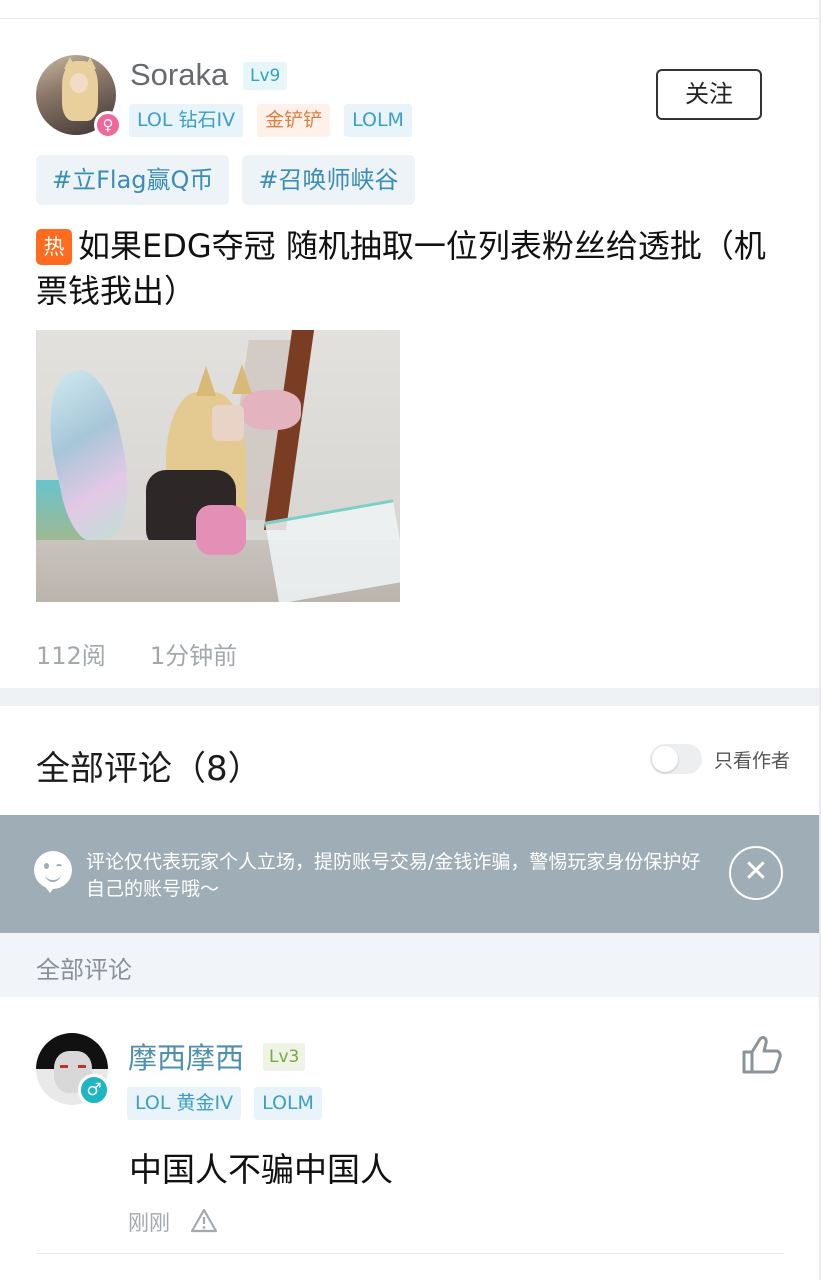 The width and height of the screenshot is (821, 1280). What do you see at coordinates (71, 656) in the screenshot?
I see `view-count: 112阅` at bounding box center [71, 656].